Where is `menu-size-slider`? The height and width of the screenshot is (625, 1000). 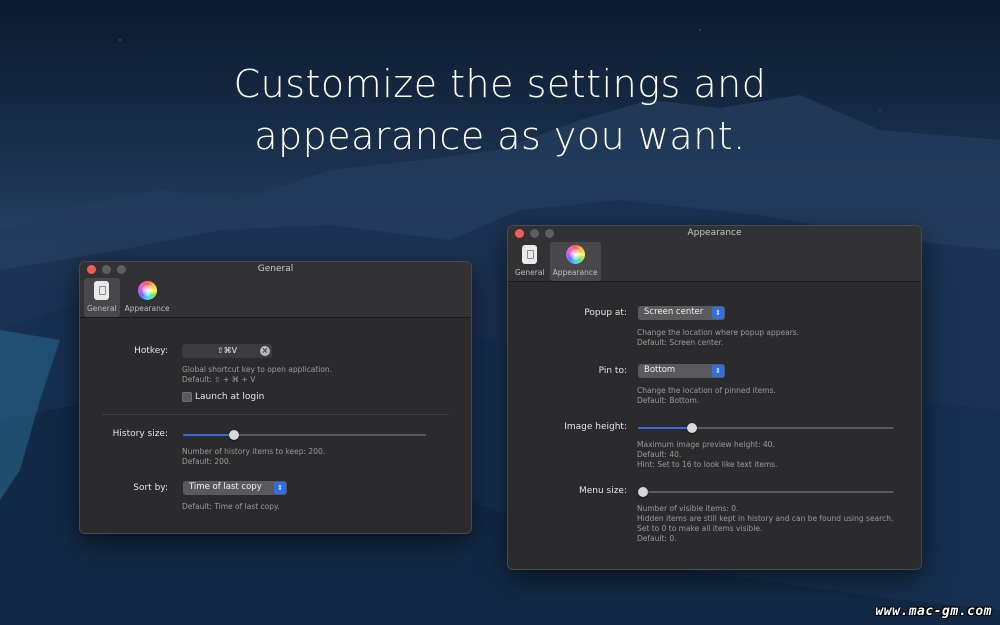
menu-size-slider is located at coordinates (766, 492).